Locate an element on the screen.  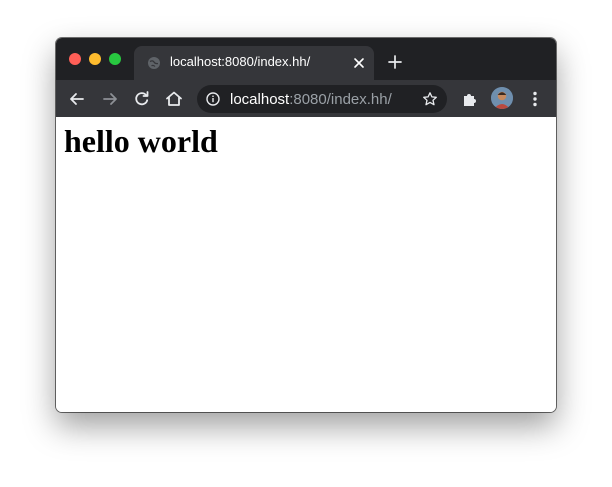
window-minimize-button is located at coordinates (95, 59).